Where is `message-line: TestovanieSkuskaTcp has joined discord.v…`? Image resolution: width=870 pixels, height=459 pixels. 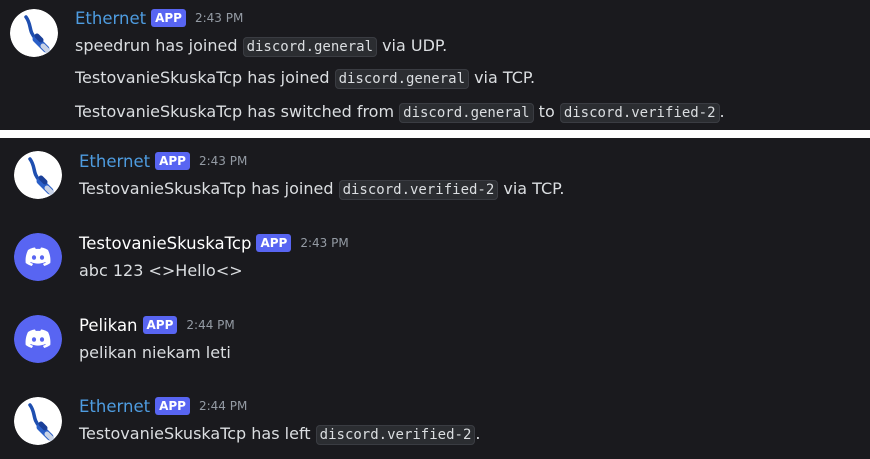 message-line: TestovanieSkuskaTcp has joined discord.v… is located at coordinates (321, 189).